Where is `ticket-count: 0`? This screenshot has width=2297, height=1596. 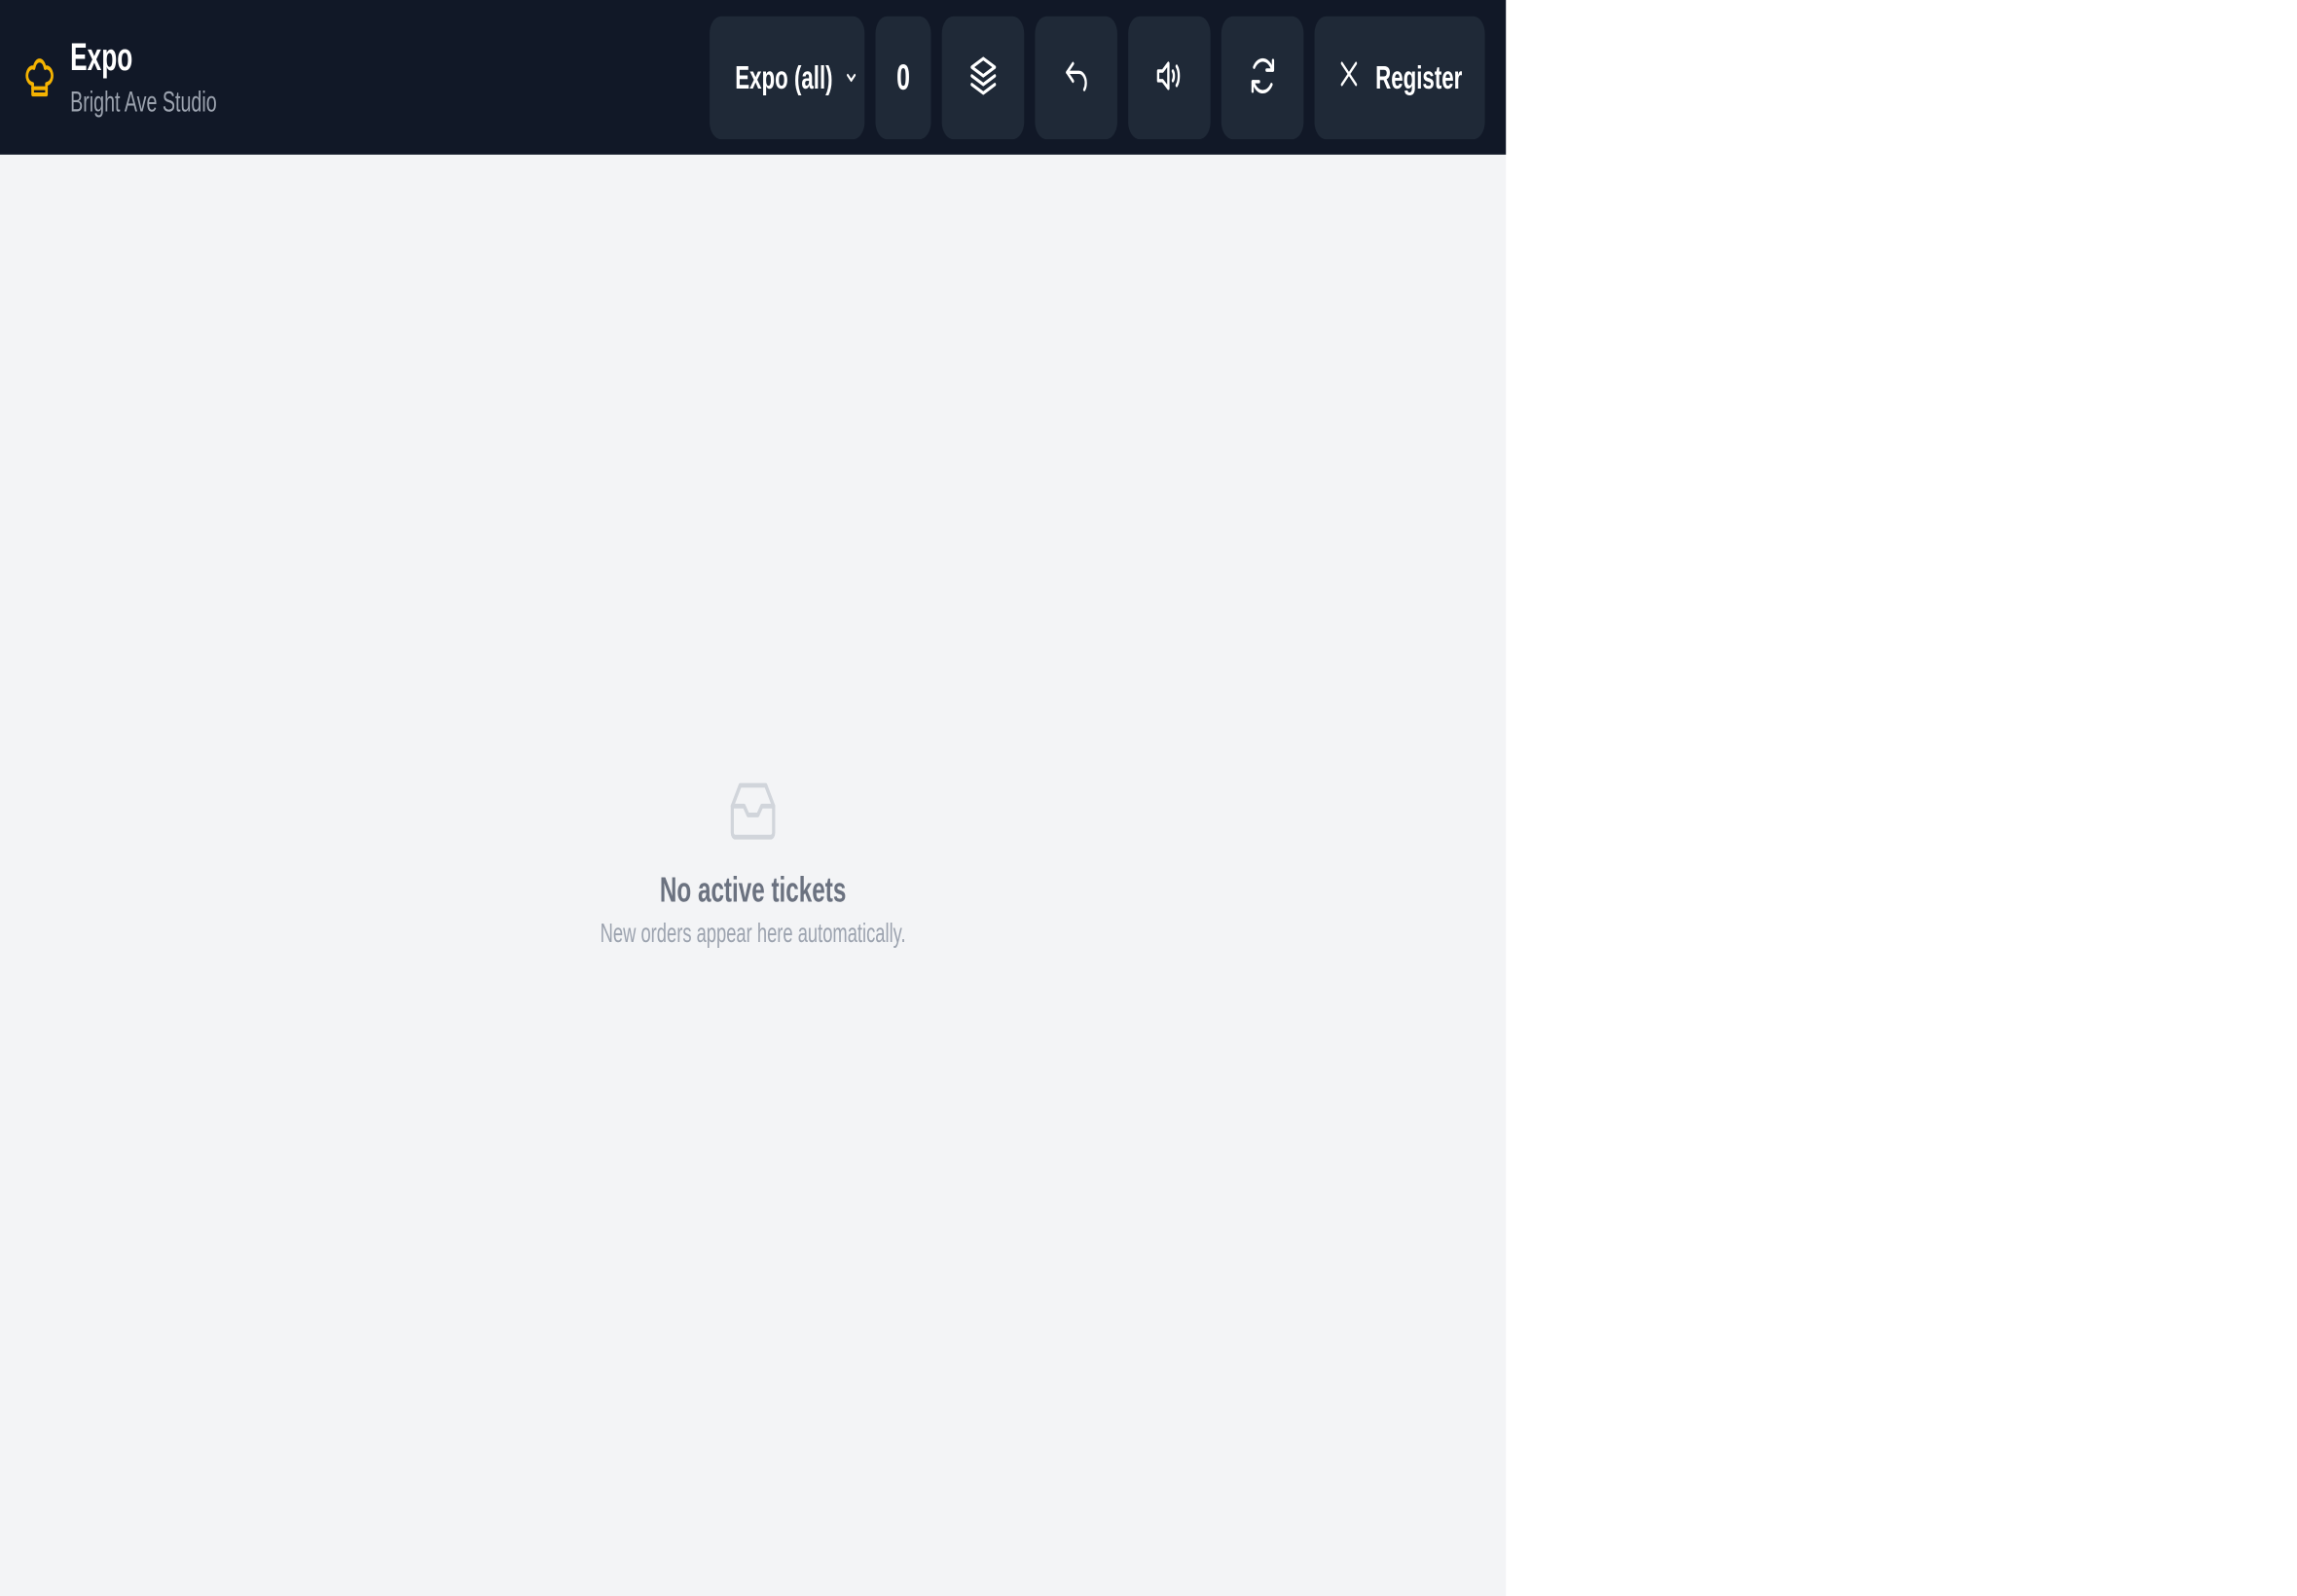 ticket-count: 0 is located at coordinates (903, 77).